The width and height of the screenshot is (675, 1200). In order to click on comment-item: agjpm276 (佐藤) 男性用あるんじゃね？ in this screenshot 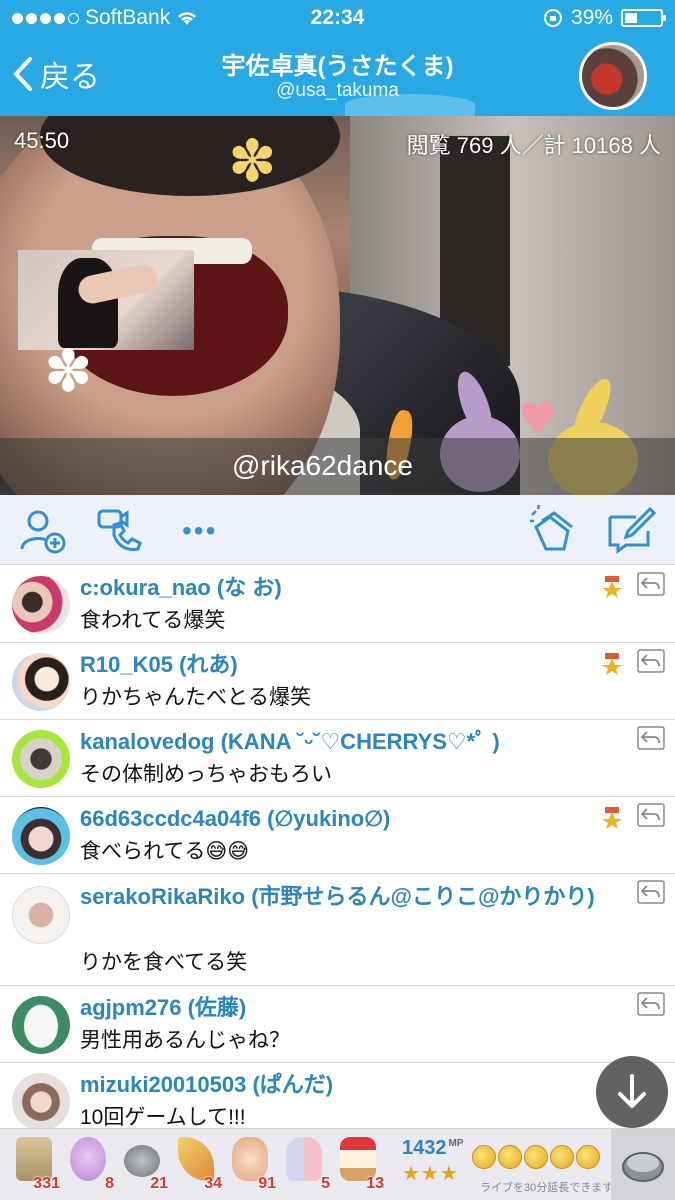, I will do `click(337, 1024)`.